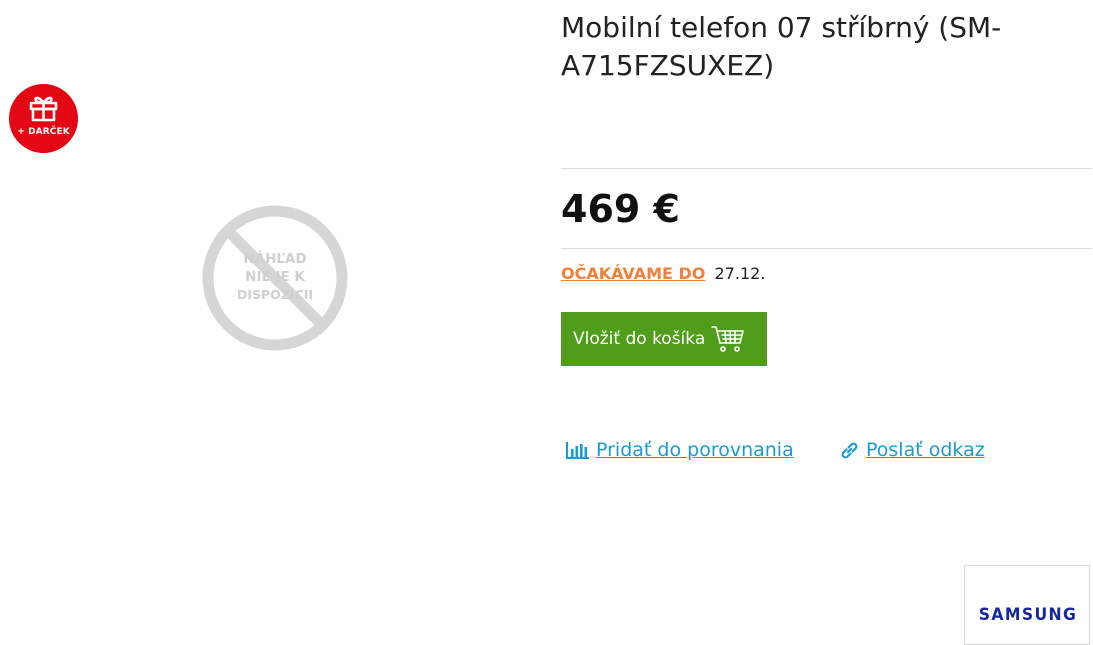  I want to click on product-image-placeholder: NÁHĽAD NIE JE K DISPOZÍCII, so click(275, 280).